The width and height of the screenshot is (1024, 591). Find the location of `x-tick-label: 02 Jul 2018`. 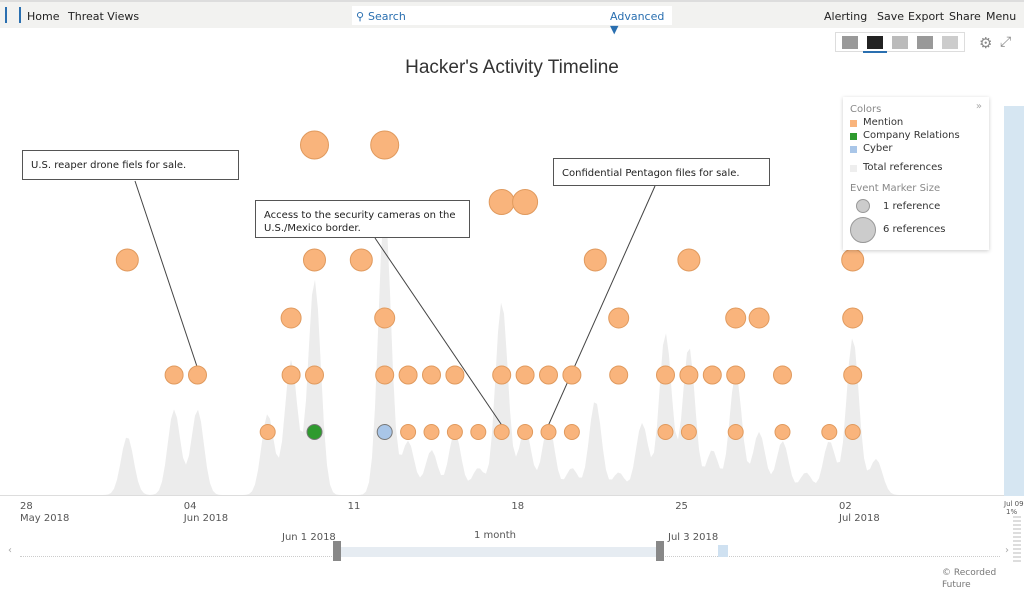

x-tick-label: 02 Jul 2018 is located at coordinates (859, 513).